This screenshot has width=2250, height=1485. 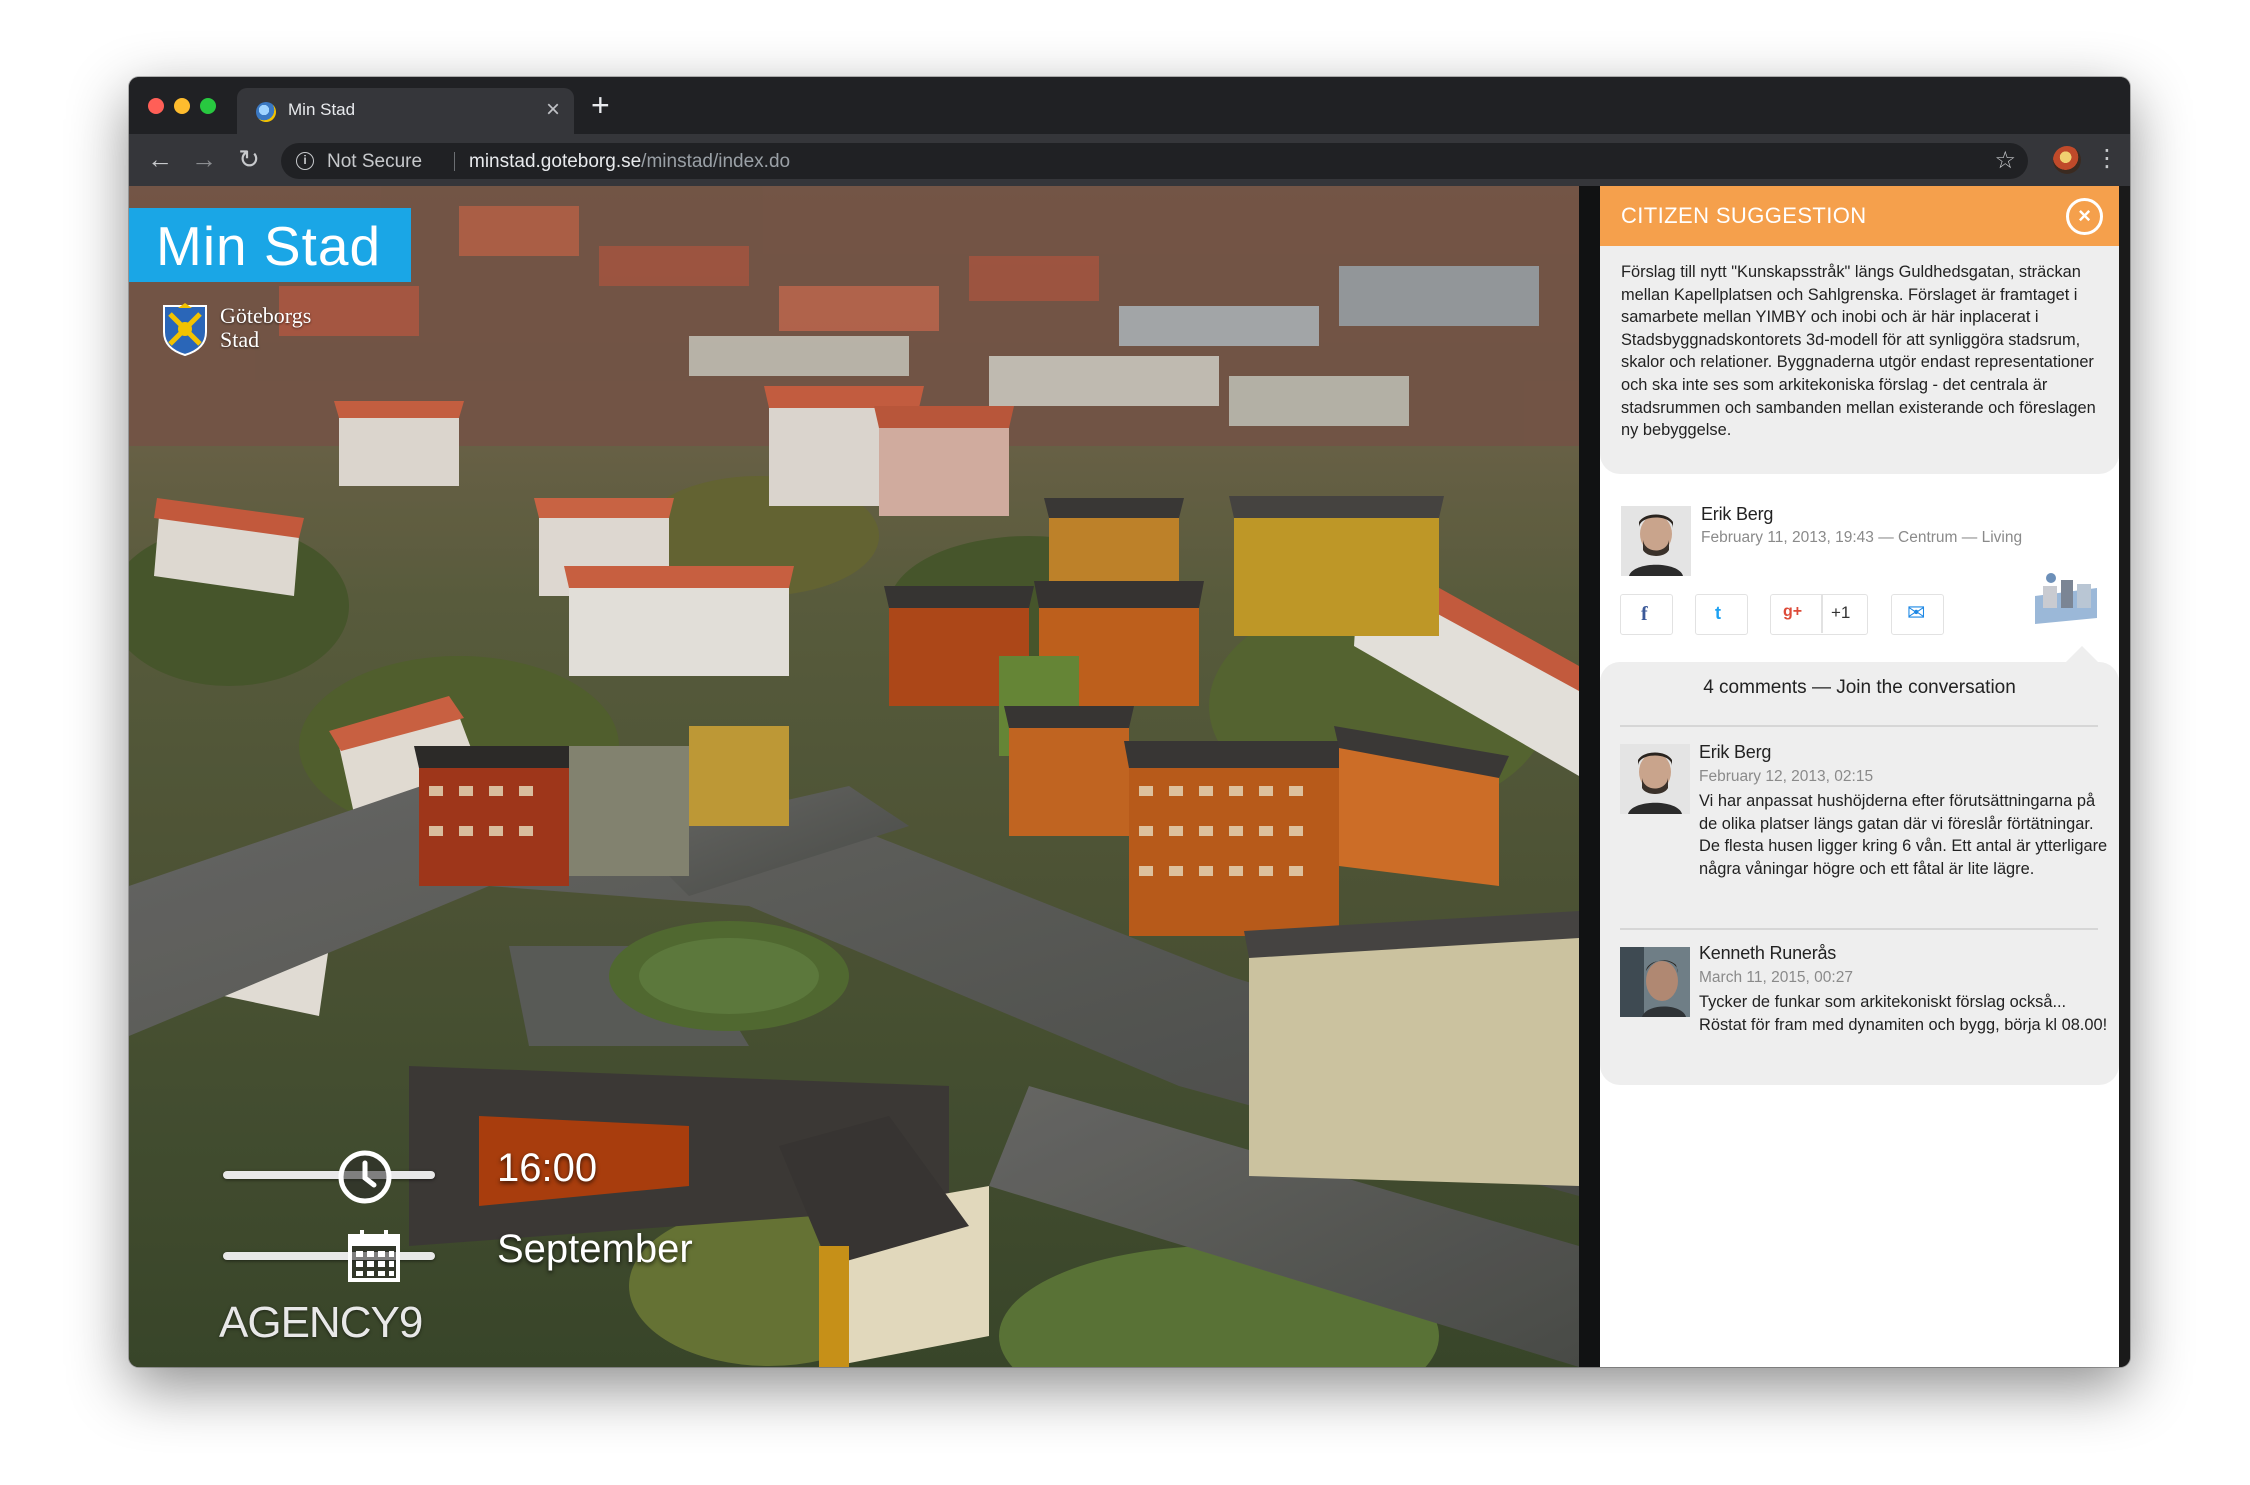 I want to click on facebook-share-button: f, so click(x=1646, y=614).